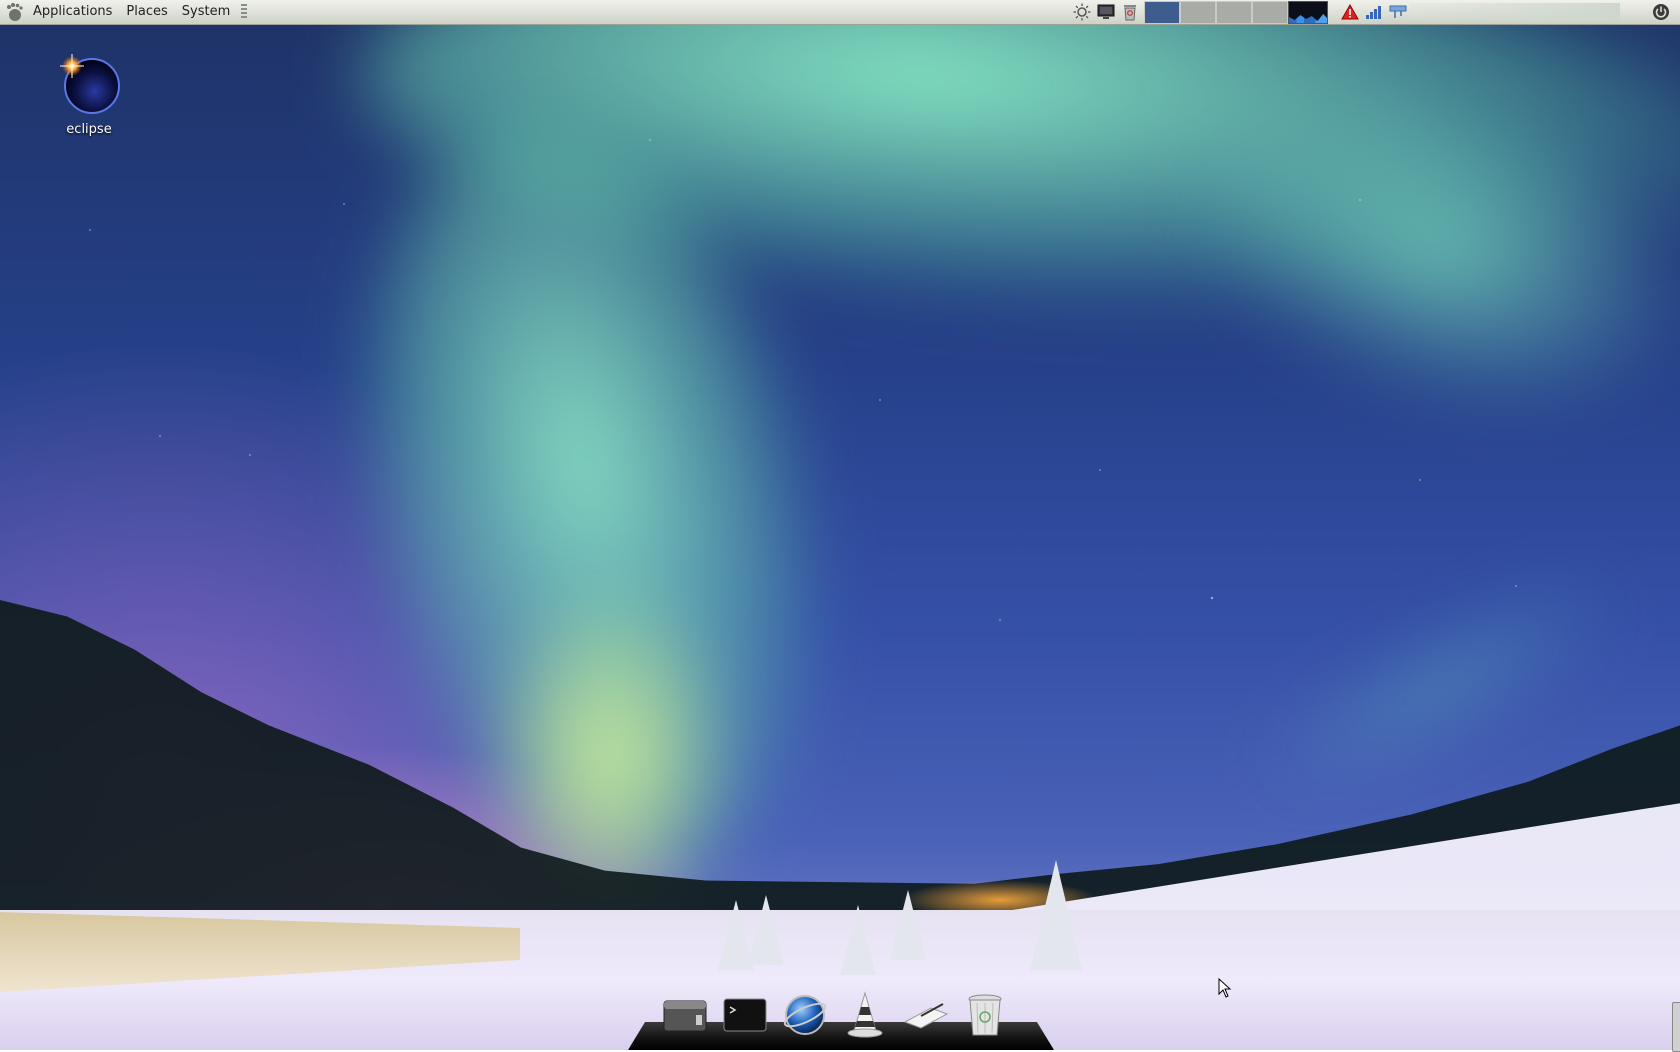  I want to click on gnome-foot-icon, so click(15, 12).